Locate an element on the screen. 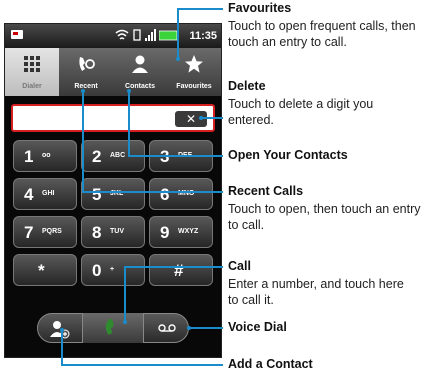 The image size is (428, 372). callout-favourites-title: Favourites is located at coordinates (260, 8).